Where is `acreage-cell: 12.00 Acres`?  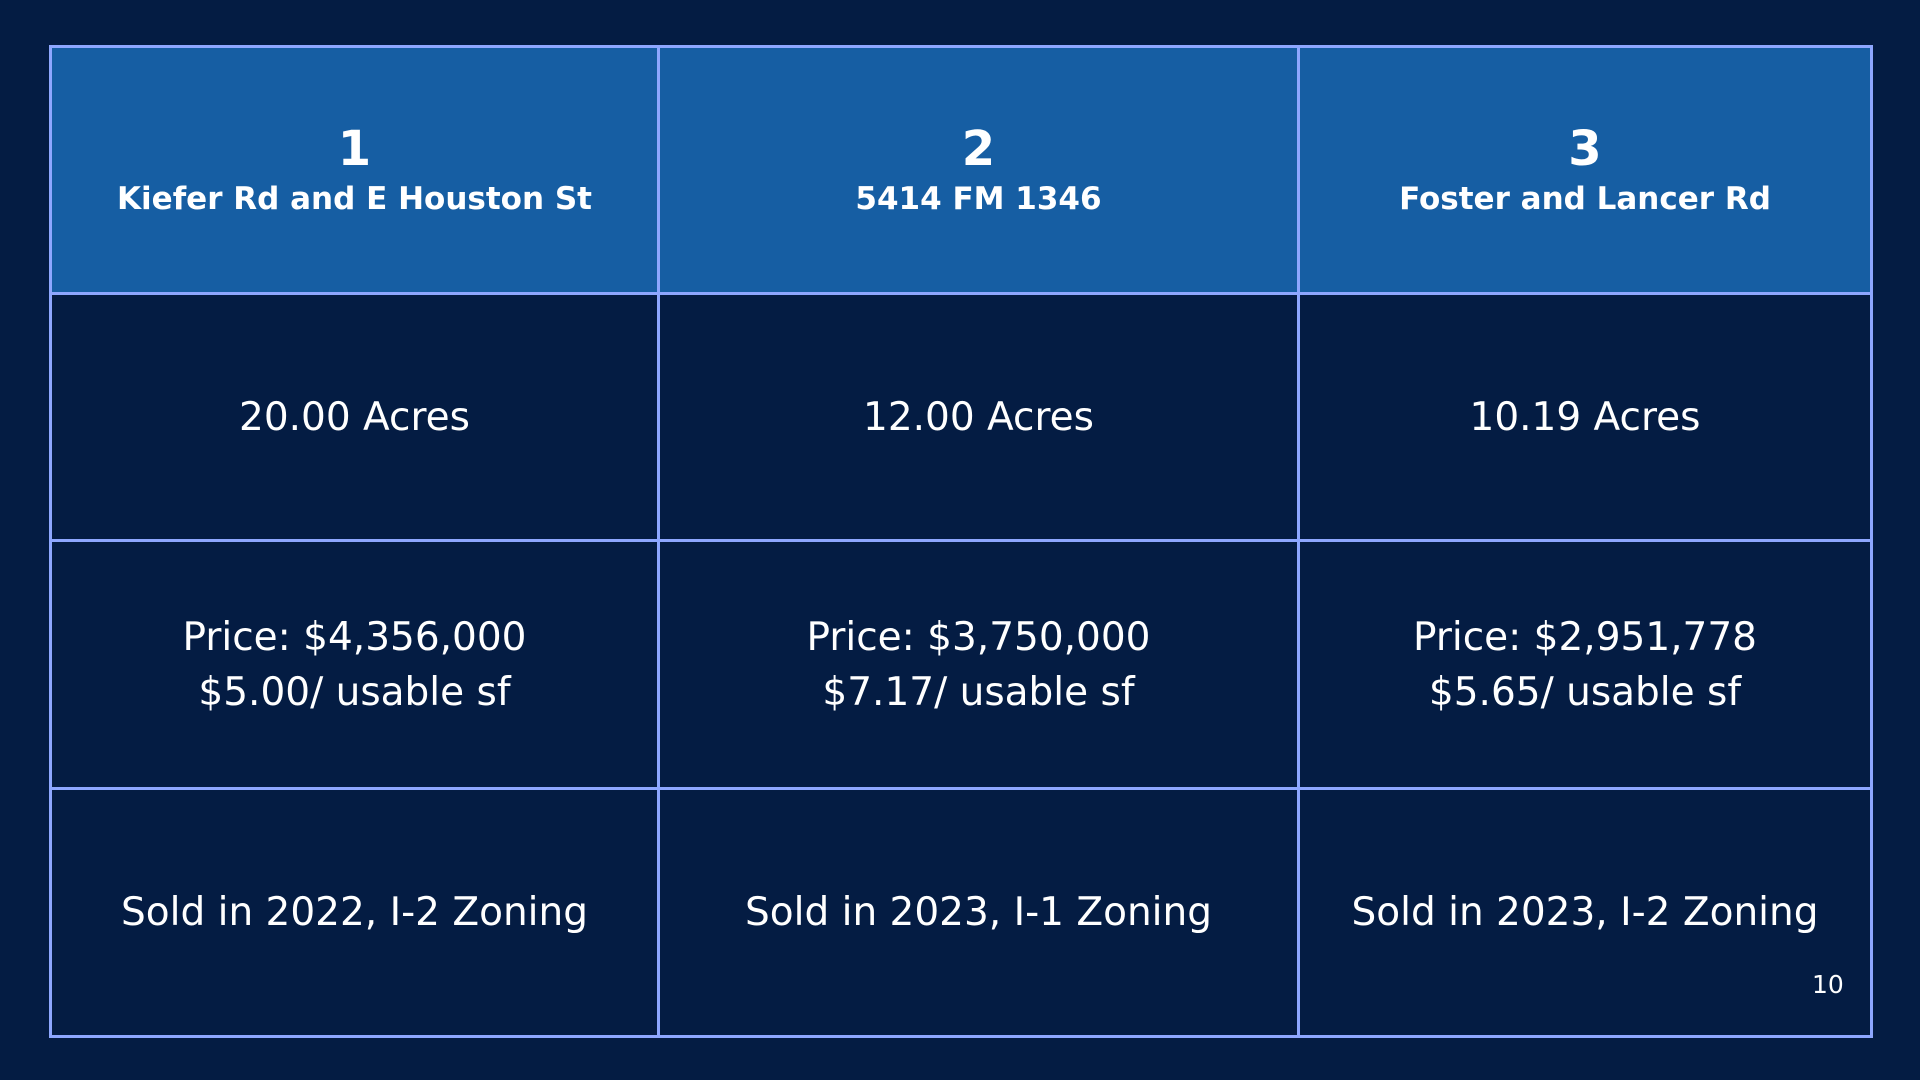
acreage-cell: 12.00 Acres is located at coordinates (978, 417).